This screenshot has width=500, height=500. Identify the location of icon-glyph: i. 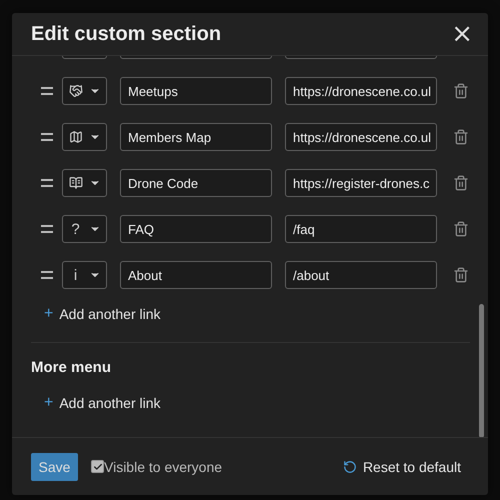
(75, 275).